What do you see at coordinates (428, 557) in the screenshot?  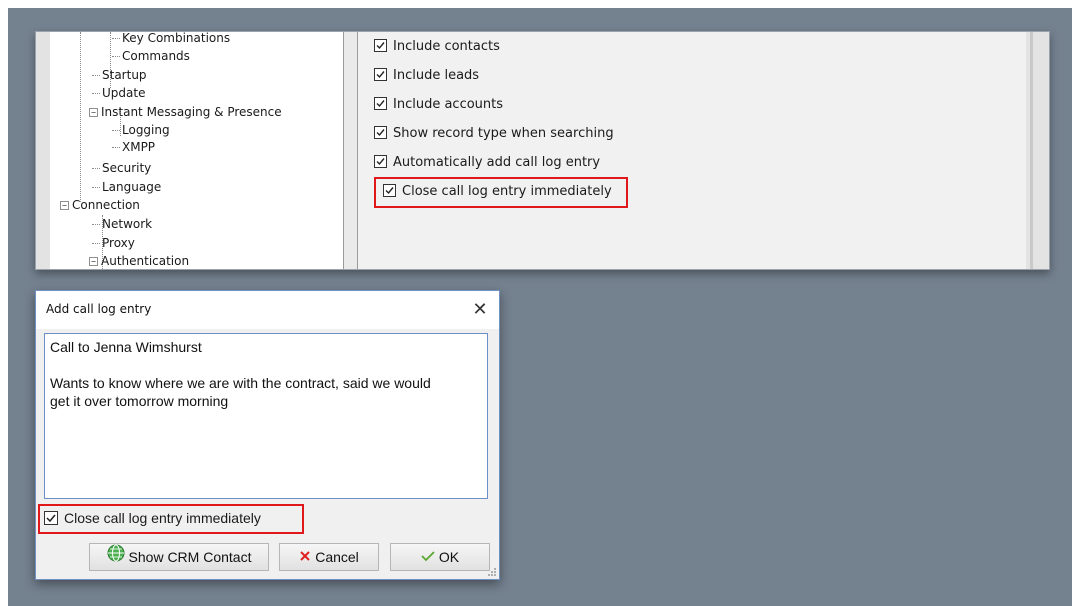 I see `checkmark-icon` at bounding box center [428, 557].